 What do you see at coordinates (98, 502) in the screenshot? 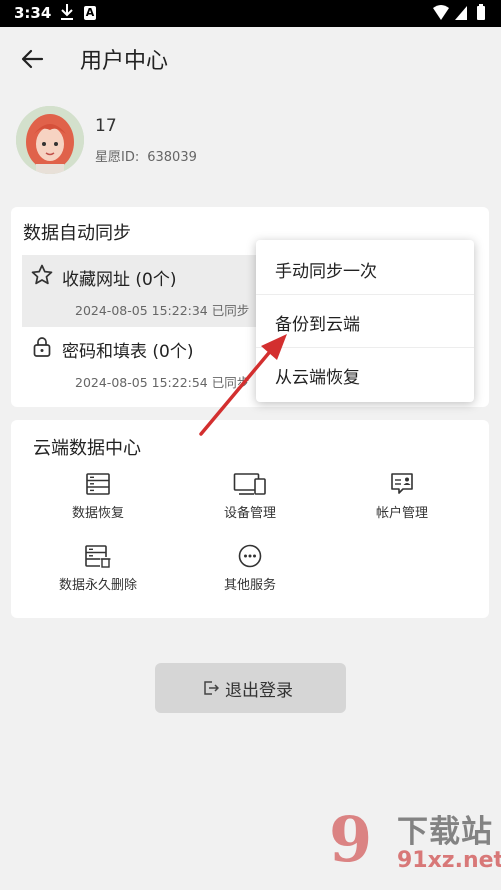
I see `data-restore-button: 数据恢复` at bounding box center [98, 502].